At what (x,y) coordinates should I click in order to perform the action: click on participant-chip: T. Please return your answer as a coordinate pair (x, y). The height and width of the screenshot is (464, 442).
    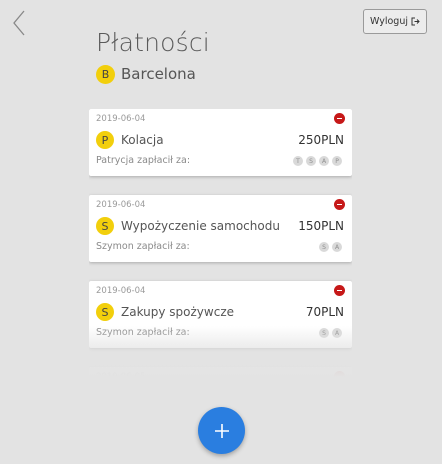
    Looking at the image, I should click on (298, 161).